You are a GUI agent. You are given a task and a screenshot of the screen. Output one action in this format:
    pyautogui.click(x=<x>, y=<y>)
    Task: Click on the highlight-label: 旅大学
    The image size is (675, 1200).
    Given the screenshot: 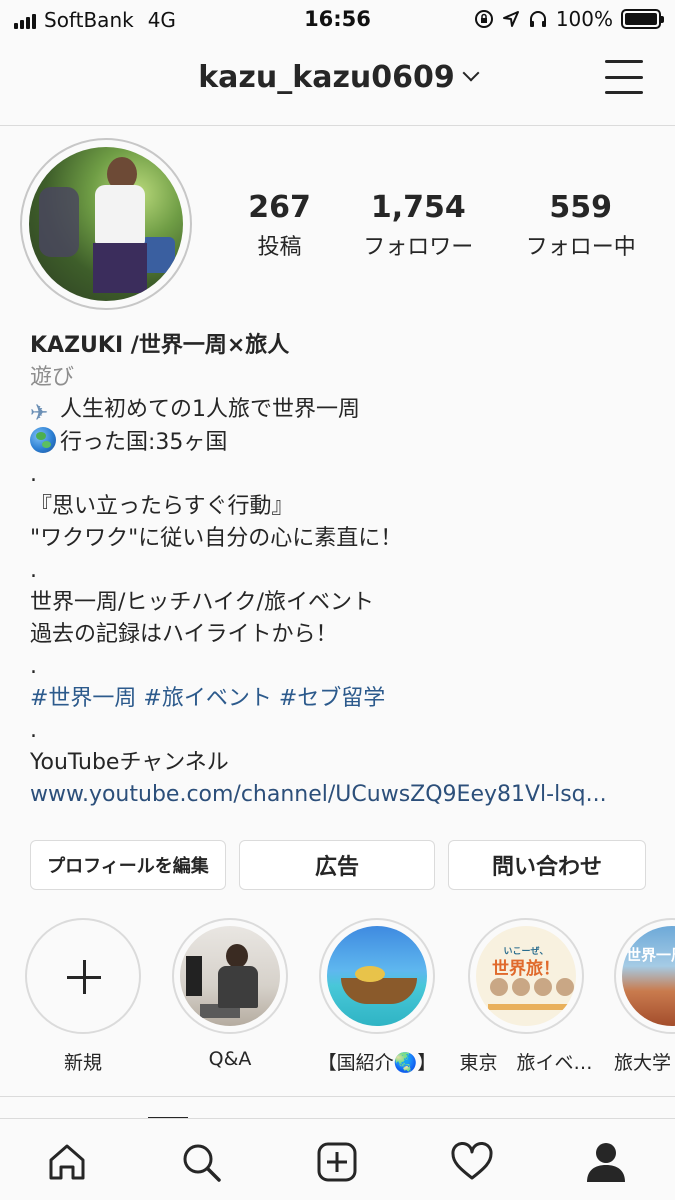 What is the action you would take?
    pyautogui.click(x=643, y=1063)
    